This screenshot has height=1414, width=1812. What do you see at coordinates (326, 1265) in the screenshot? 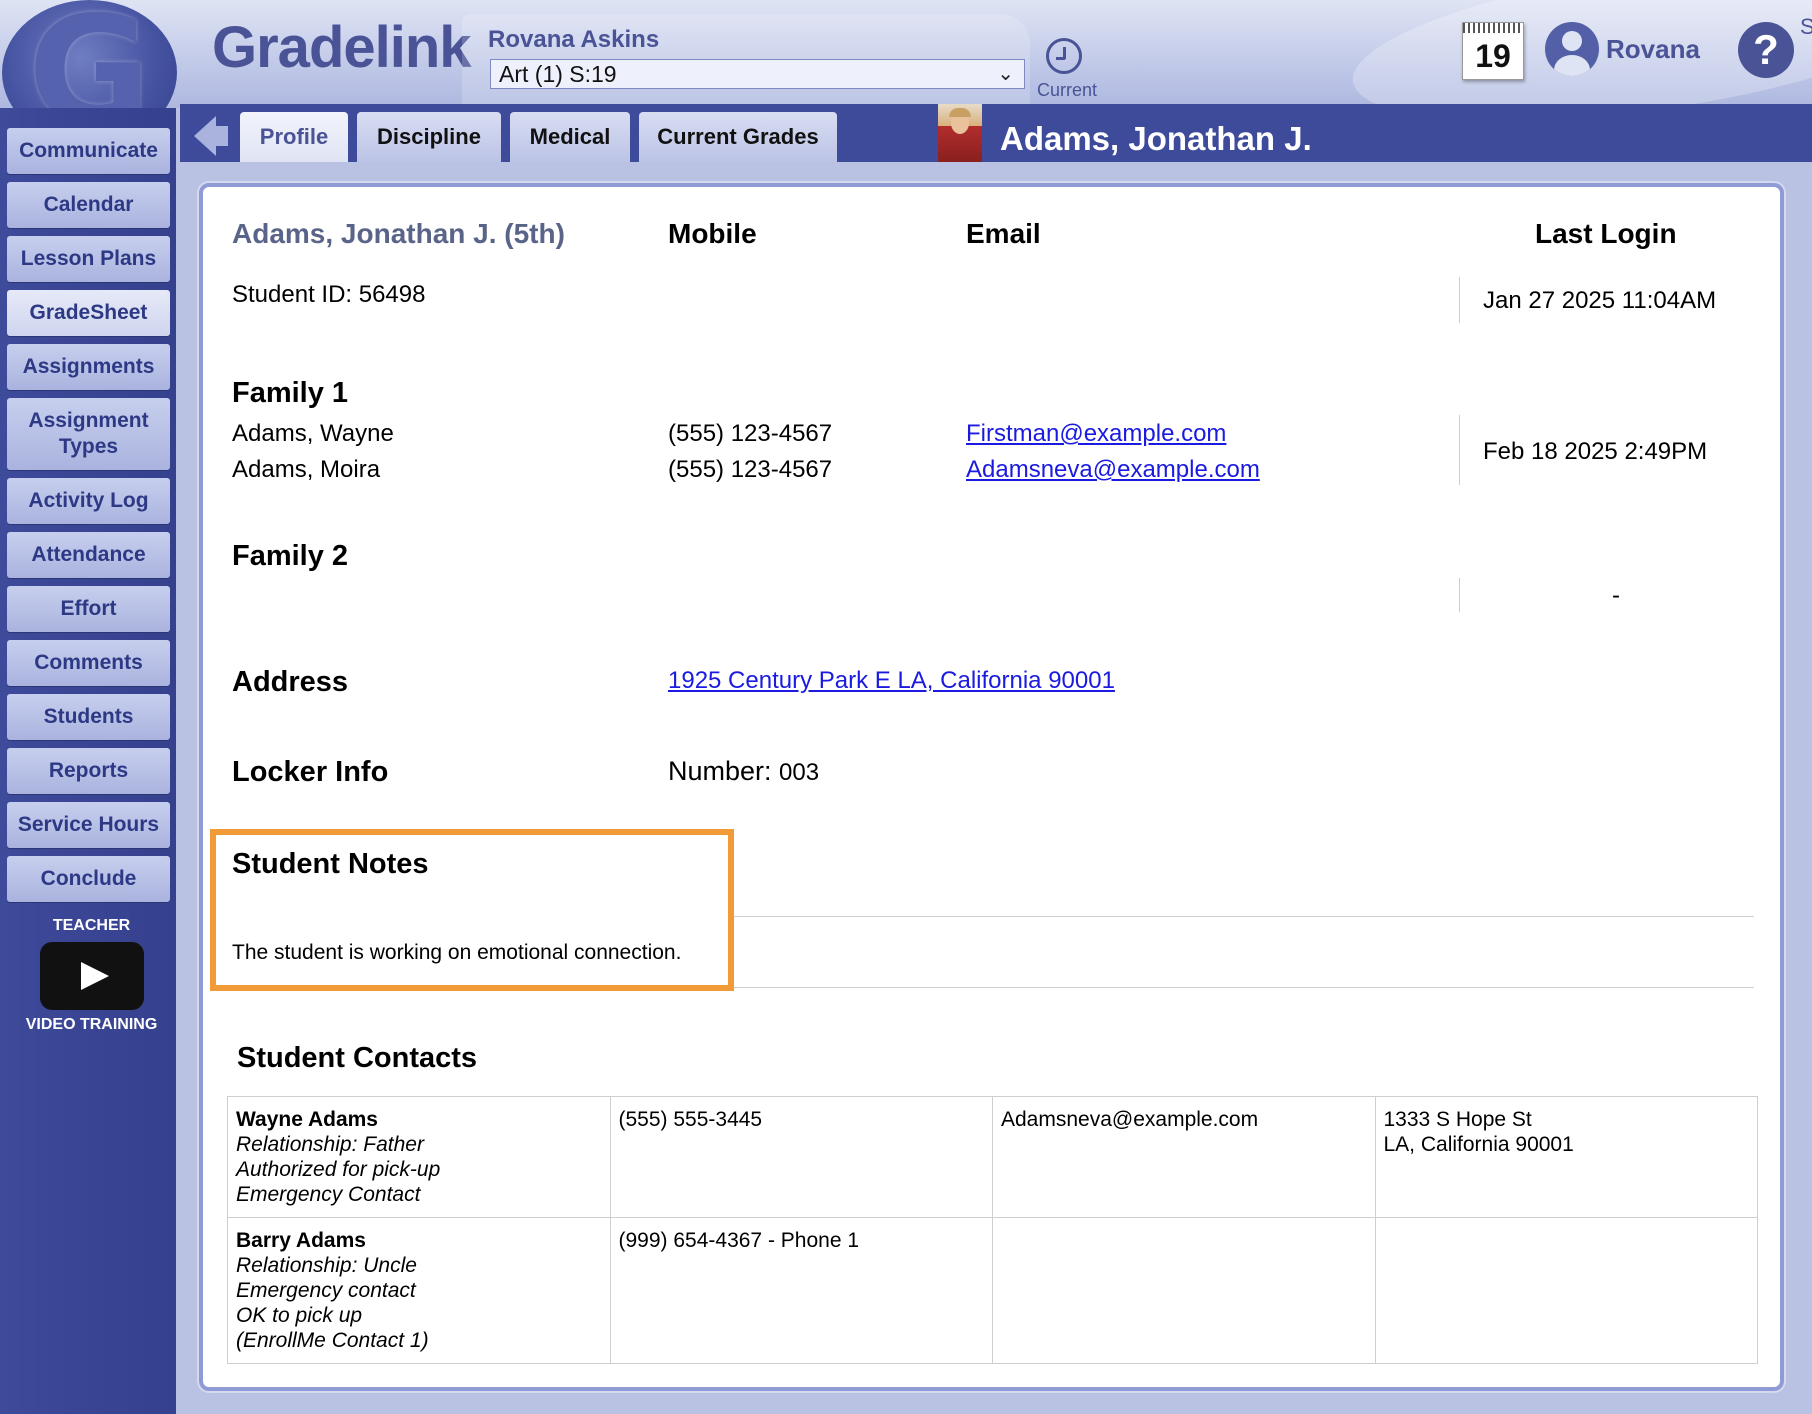
I see `contact-detail: Relationship: Uncle` at bounding box center [326, 1265].